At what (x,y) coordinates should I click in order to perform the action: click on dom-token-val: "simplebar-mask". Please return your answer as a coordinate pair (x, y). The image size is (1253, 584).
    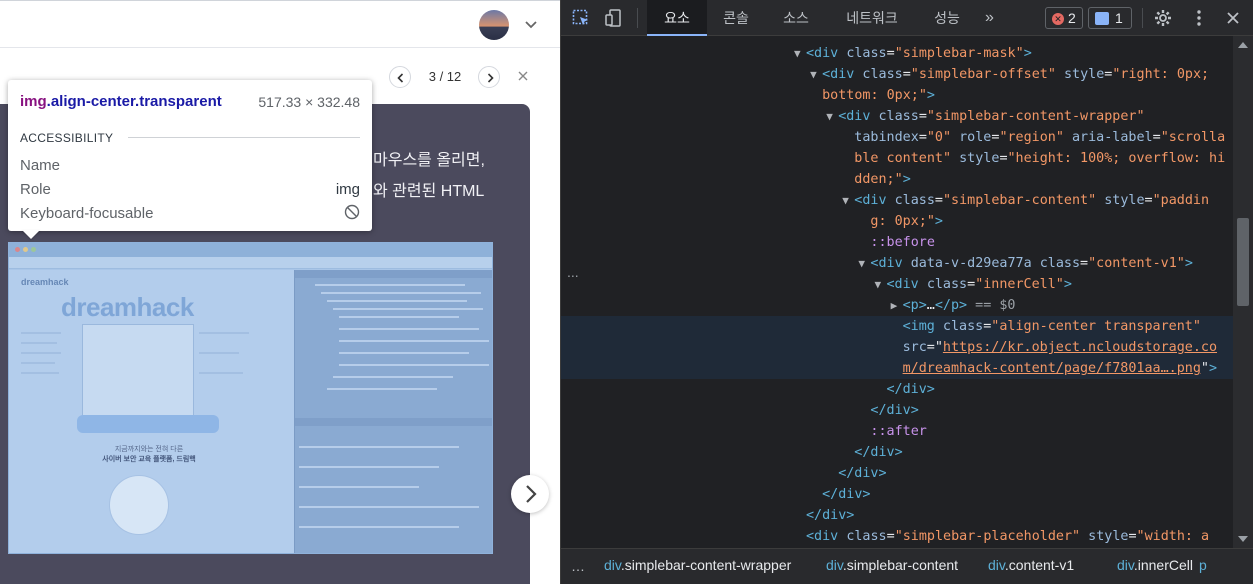
    Looking at the image, I should click on (959, 53).